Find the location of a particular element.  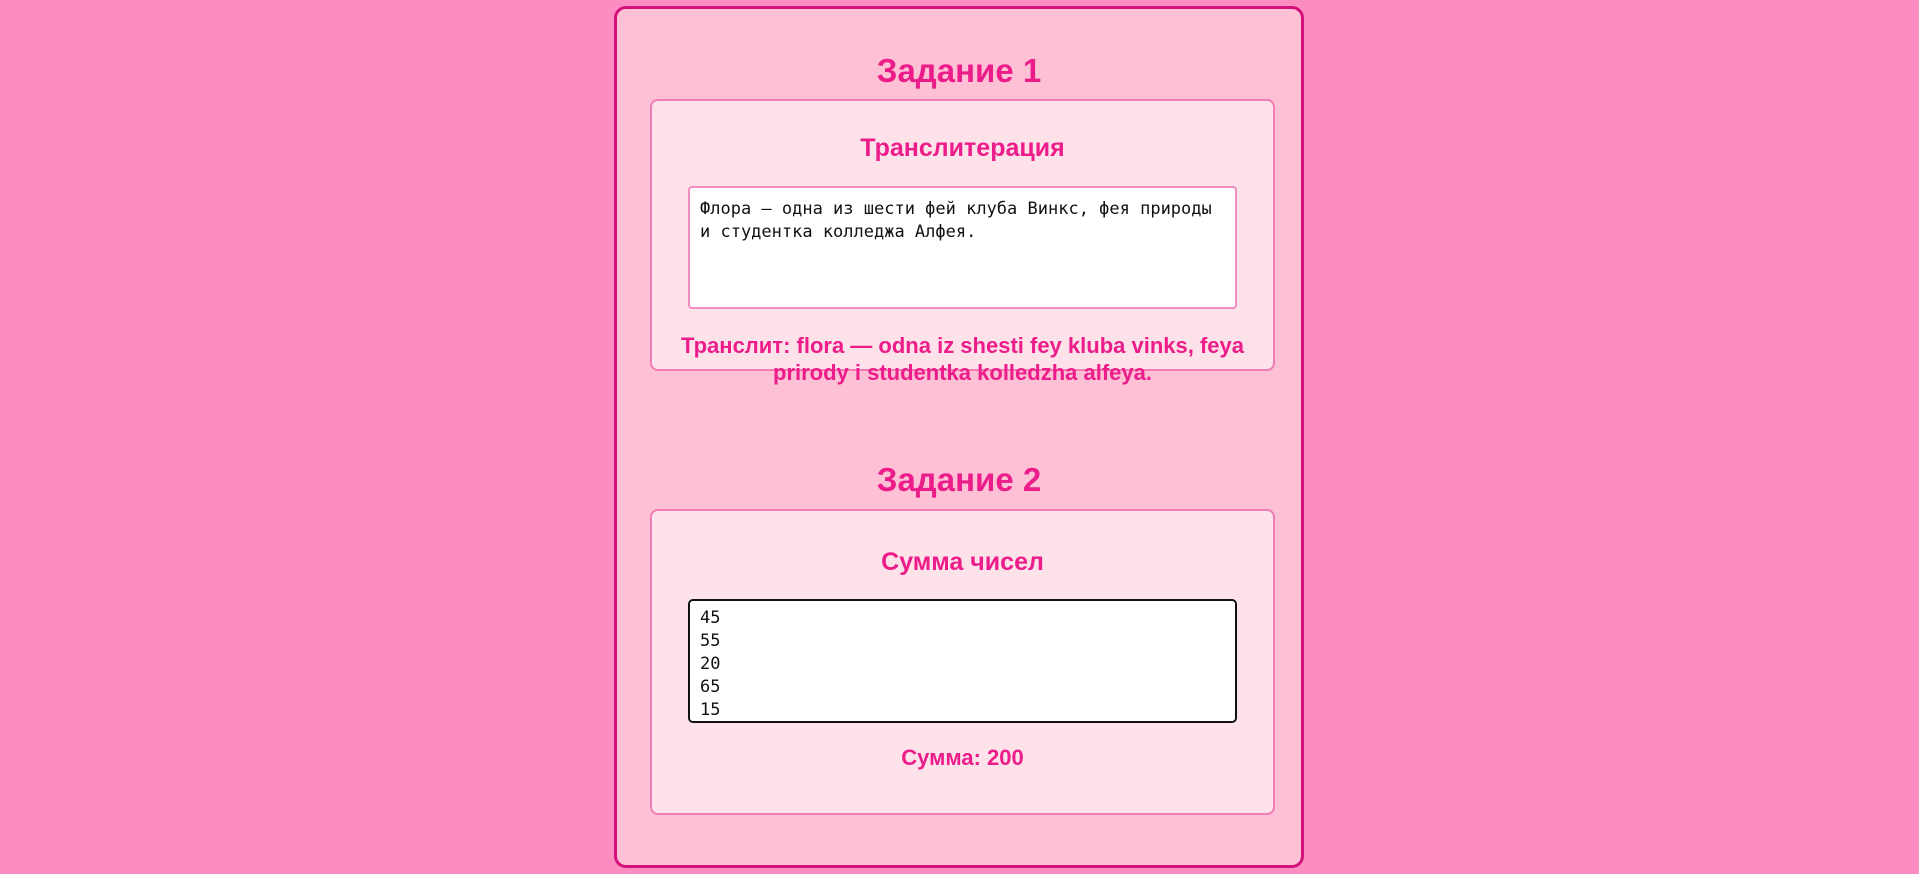

transliteration-title: Транслитерация is located at coordinates (962, 148).